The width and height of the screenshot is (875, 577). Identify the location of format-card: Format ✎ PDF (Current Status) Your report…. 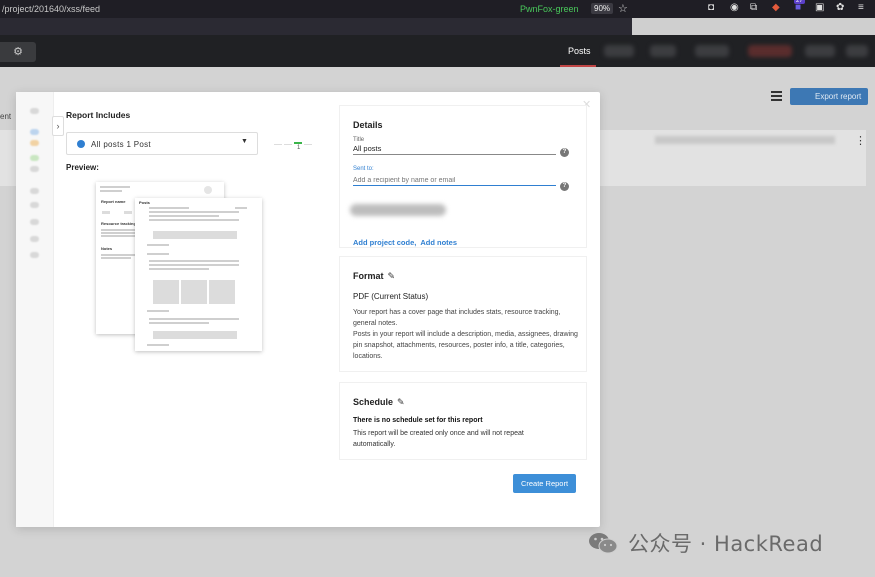
(463, 314).